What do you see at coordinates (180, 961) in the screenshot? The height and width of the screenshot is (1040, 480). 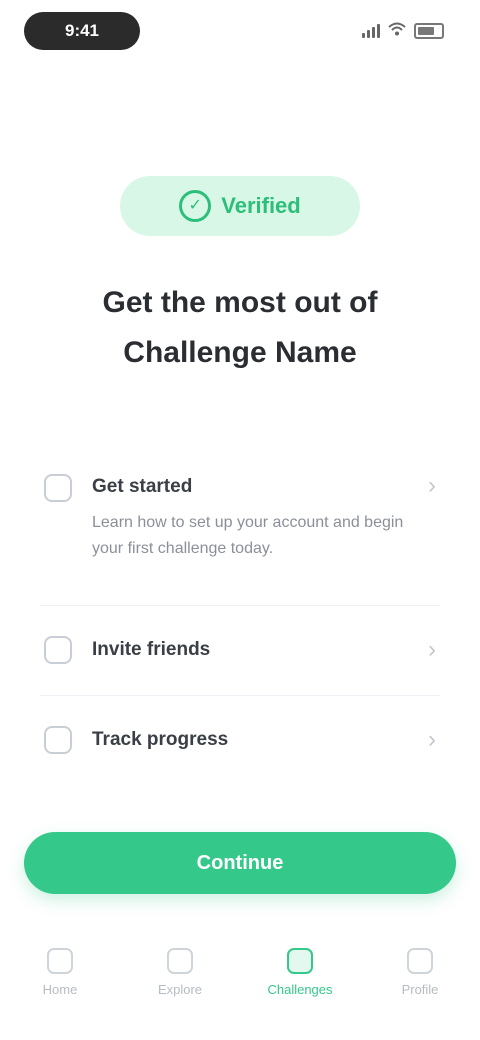 I see `explore-icon` at bounding box center [180, 961].